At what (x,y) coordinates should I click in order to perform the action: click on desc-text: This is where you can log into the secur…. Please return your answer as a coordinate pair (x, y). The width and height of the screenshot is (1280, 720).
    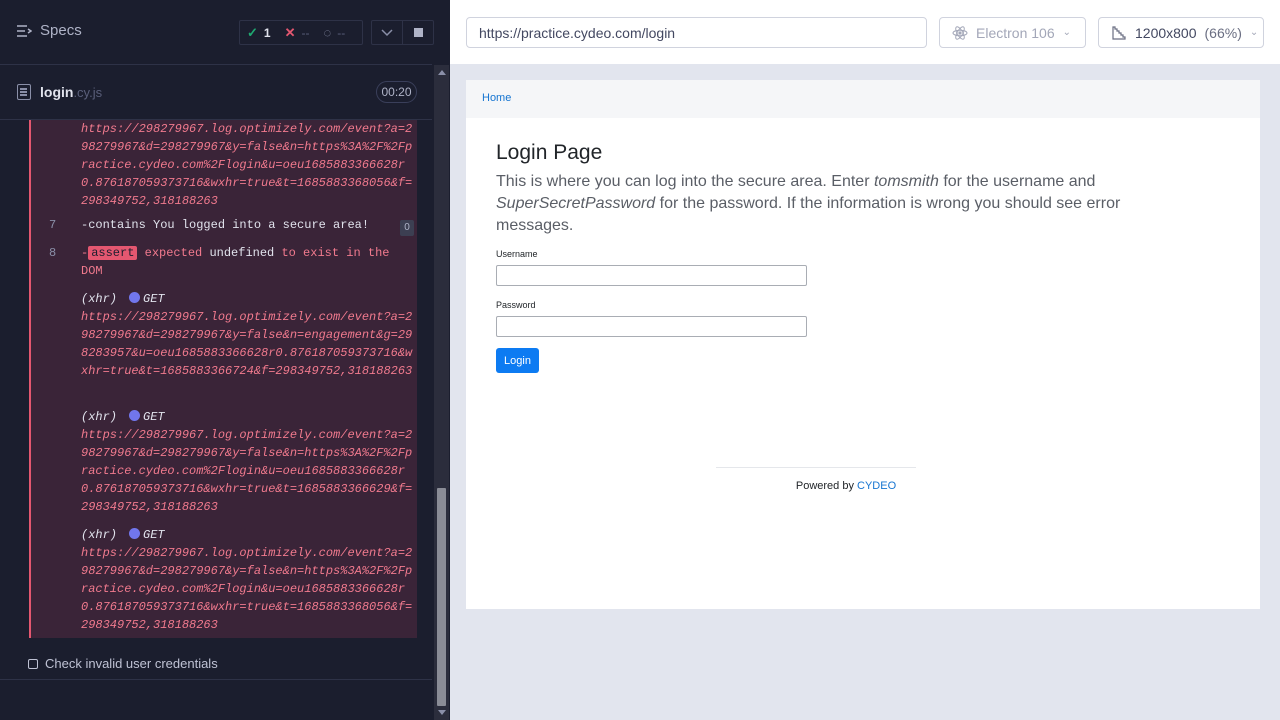
    Looking at the image, I should click on (685, 181).